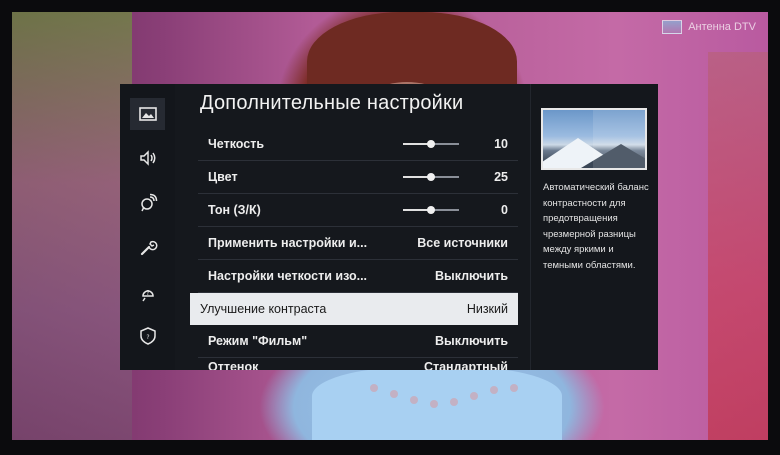 Image resolution: width=780 pixels, height=455 pixels. Describe the element at coordinates (258, 341) in the screenshot. I see `setting-label: Режим "Фильм"` at that location.